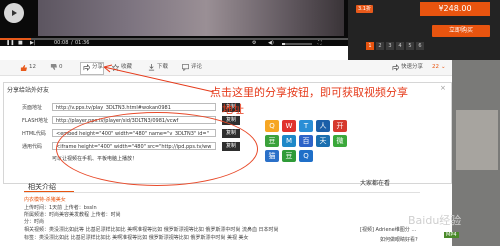 This screenshot has width=500, height=246. Describe the element at coordinates (32, 108) in the screenshot. I see `page-url-label: 页面地址` at that location.